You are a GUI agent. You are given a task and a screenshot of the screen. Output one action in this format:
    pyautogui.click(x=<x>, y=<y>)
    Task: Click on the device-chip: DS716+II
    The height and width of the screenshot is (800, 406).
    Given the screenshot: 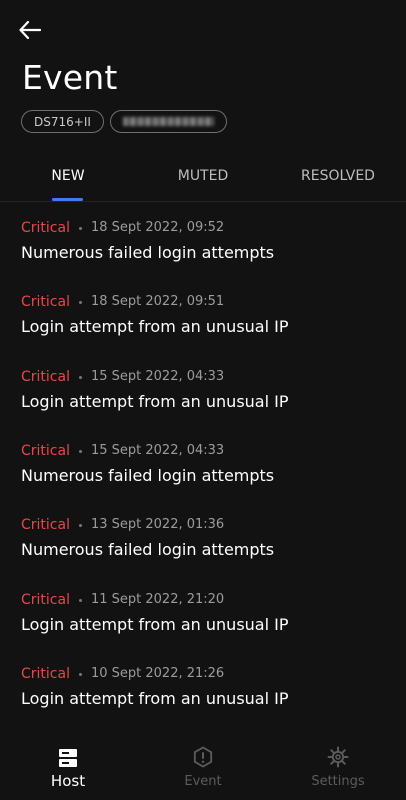 What is the action you would take?
    pyautogui.click(x=62, y=121)
    